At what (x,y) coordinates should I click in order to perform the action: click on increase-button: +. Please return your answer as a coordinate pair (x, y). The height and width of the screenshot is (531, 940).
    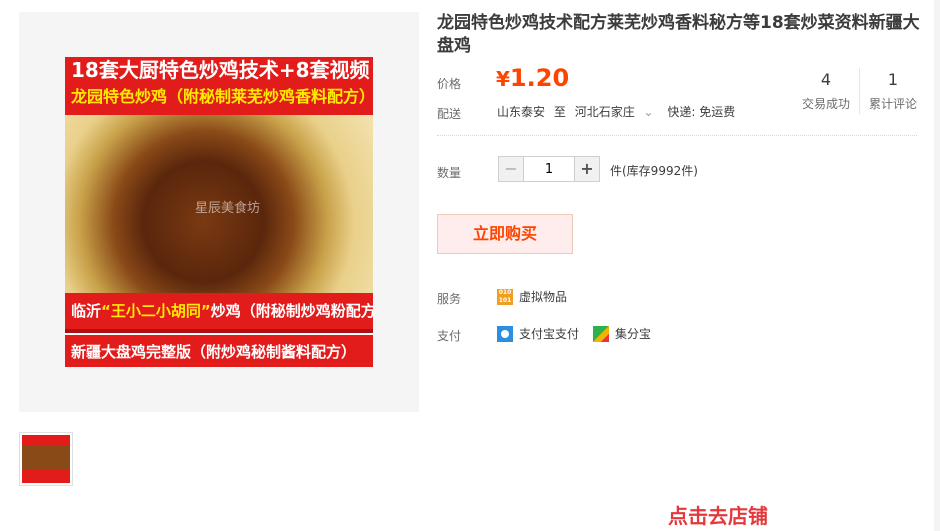
    Looking at the image, I should click on (587, 169).